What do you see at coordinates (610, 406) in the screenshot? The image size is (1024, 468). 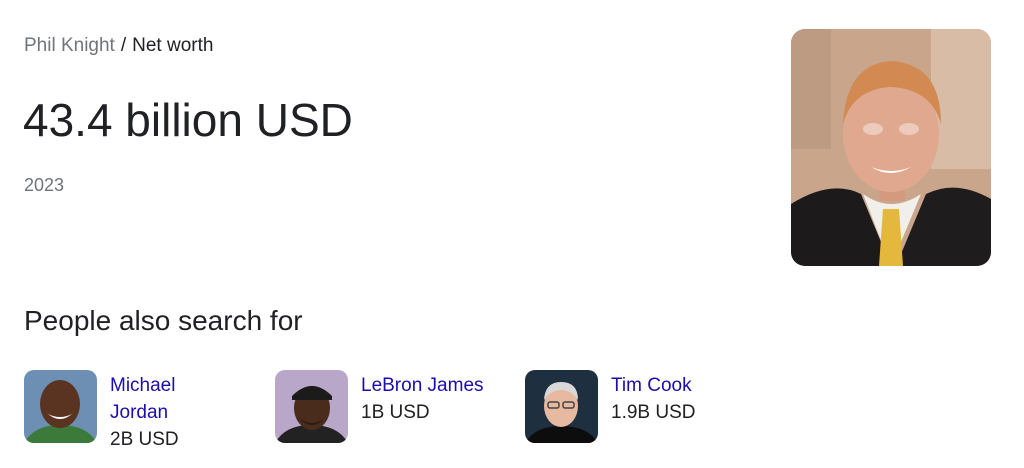 I see `related-person-card: Tim Cook 1.9B USD` at bounding box center [610, 406].